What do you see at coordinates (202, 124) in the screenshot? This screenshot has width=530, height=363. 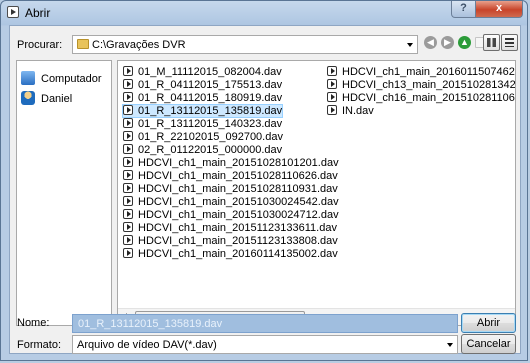 I see `list-item: 01_R_13112015_140323.dav` at bounding box center [202, 124].